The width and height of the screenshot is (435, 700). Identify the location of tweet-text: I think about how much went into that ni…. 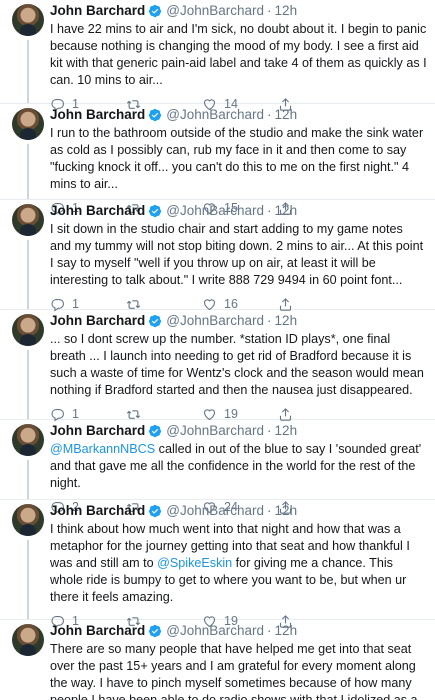
(238, 563).